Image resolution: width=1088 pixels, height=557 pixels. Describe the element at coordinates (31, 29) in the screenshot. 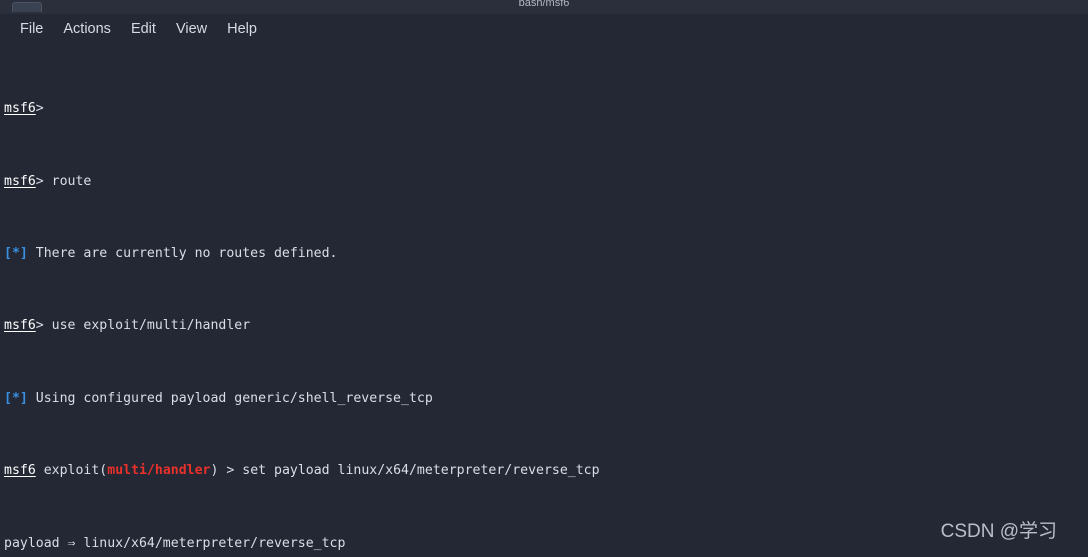

I see `menu-item-file: File` at that location.